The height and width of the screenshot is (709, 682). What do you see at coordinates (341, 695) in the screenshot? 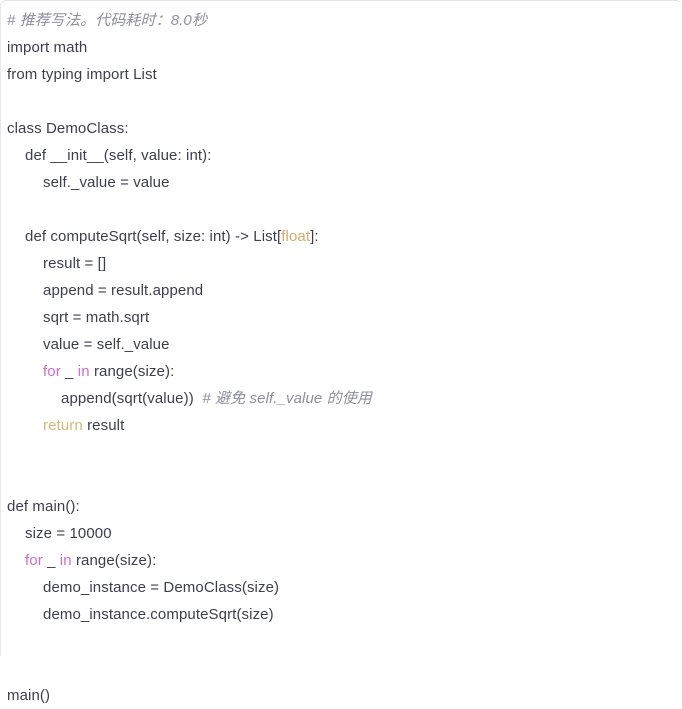
I see `code-line: main()` at bounding box center [341, 695].